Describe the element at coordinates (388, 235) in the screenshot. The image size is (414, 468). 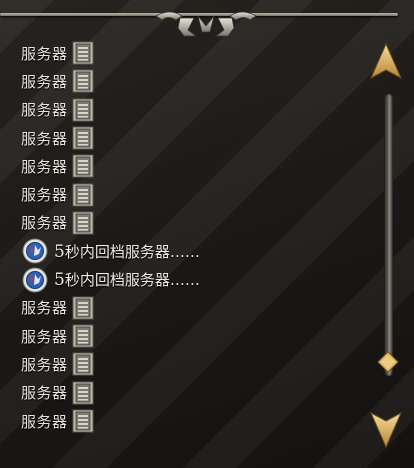
I see `scrollbar-track` at that location.